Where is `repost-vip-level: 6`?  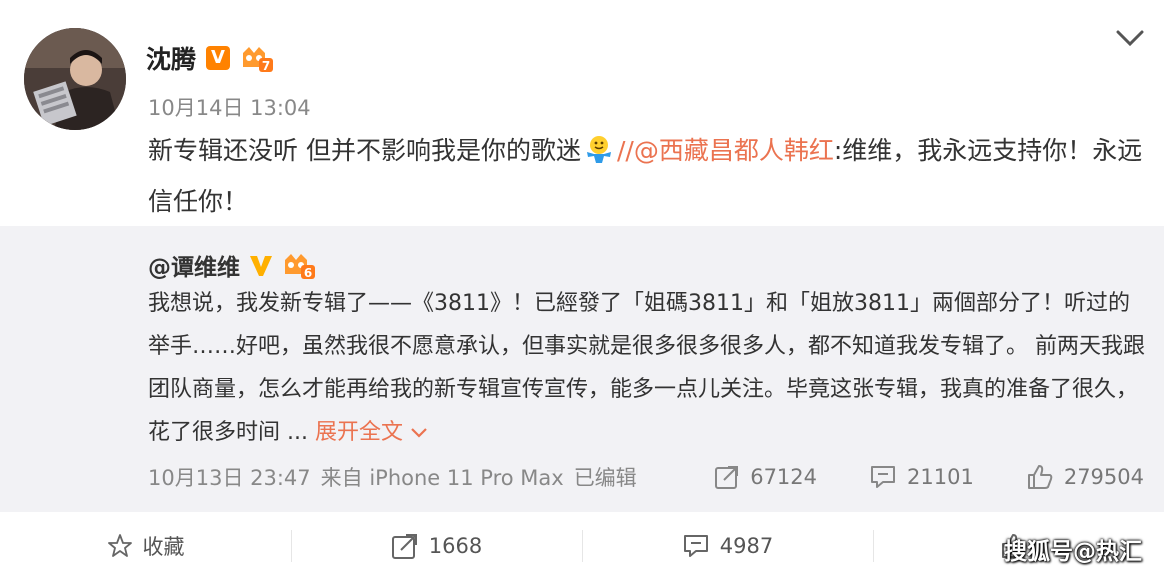
repost-vip-level: 6 is located at coordinates (308, 273).